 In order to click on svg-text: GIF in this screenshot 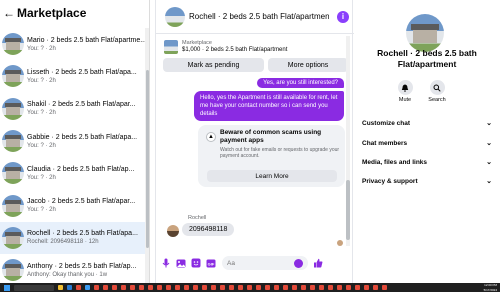, I will do `click(211, 263)`.